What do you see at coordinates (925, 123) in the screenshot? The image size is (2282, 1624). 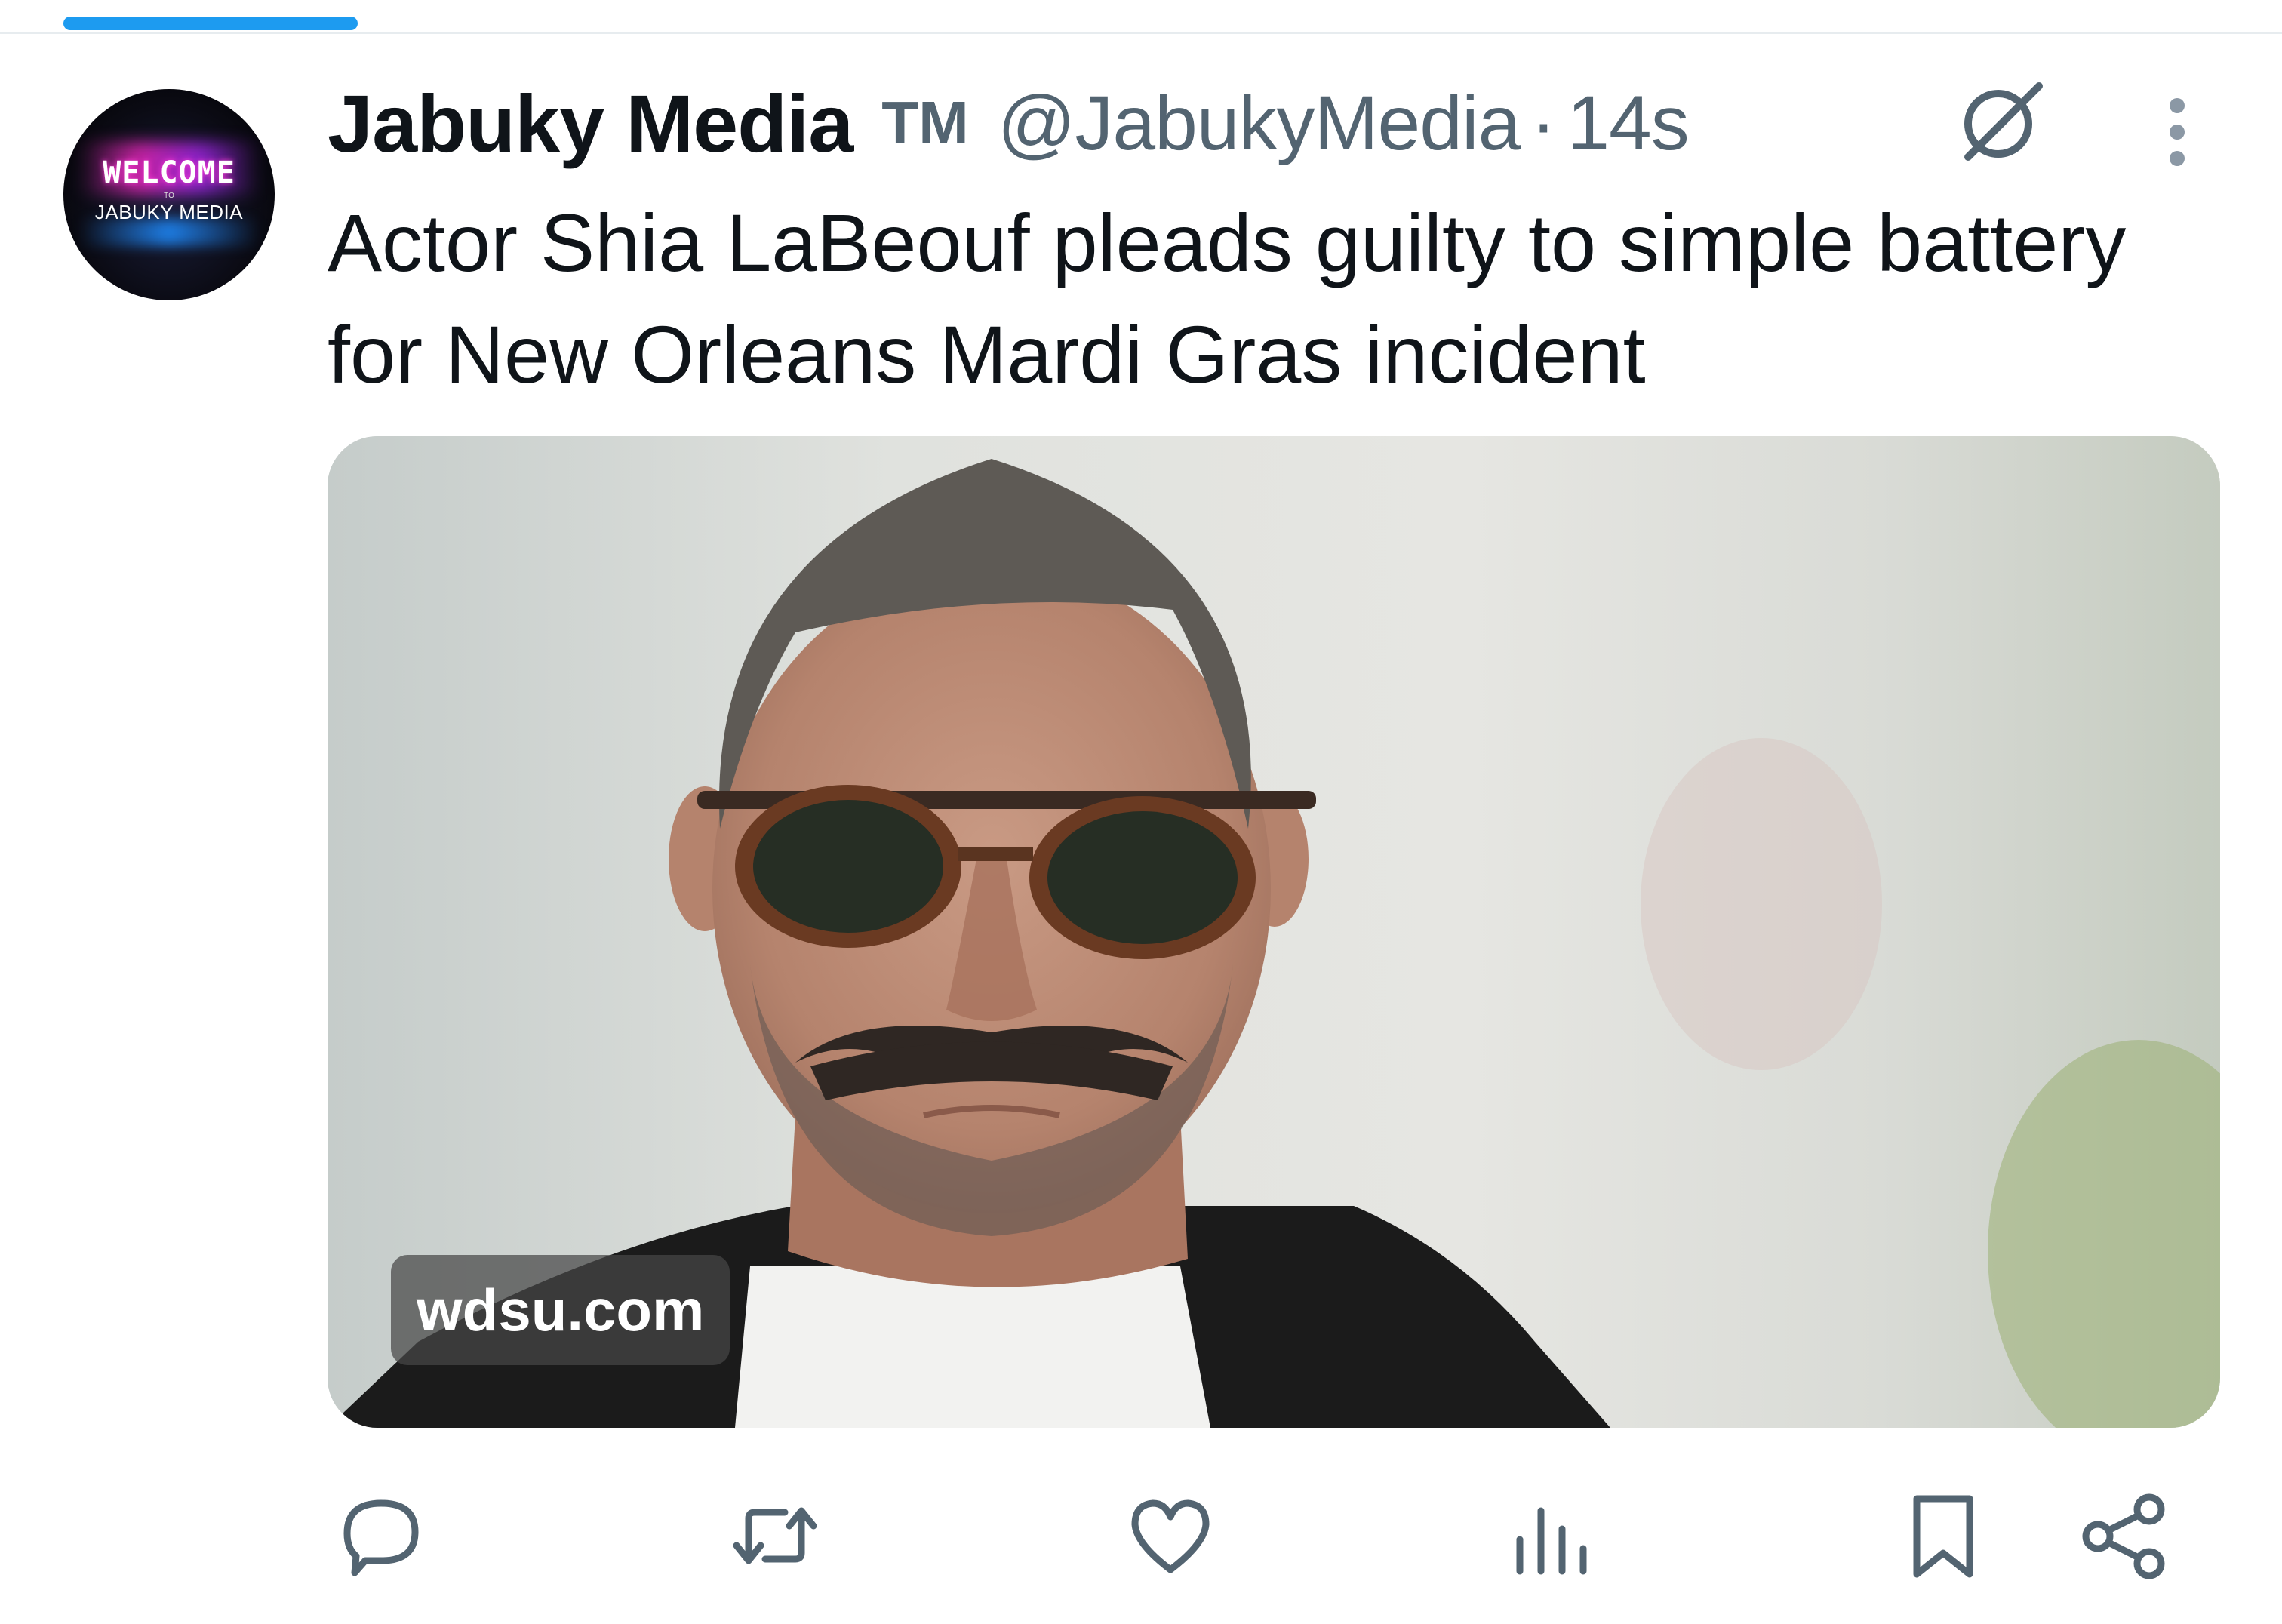 I see `author-badge: TM` at bounding box center [925, 123].